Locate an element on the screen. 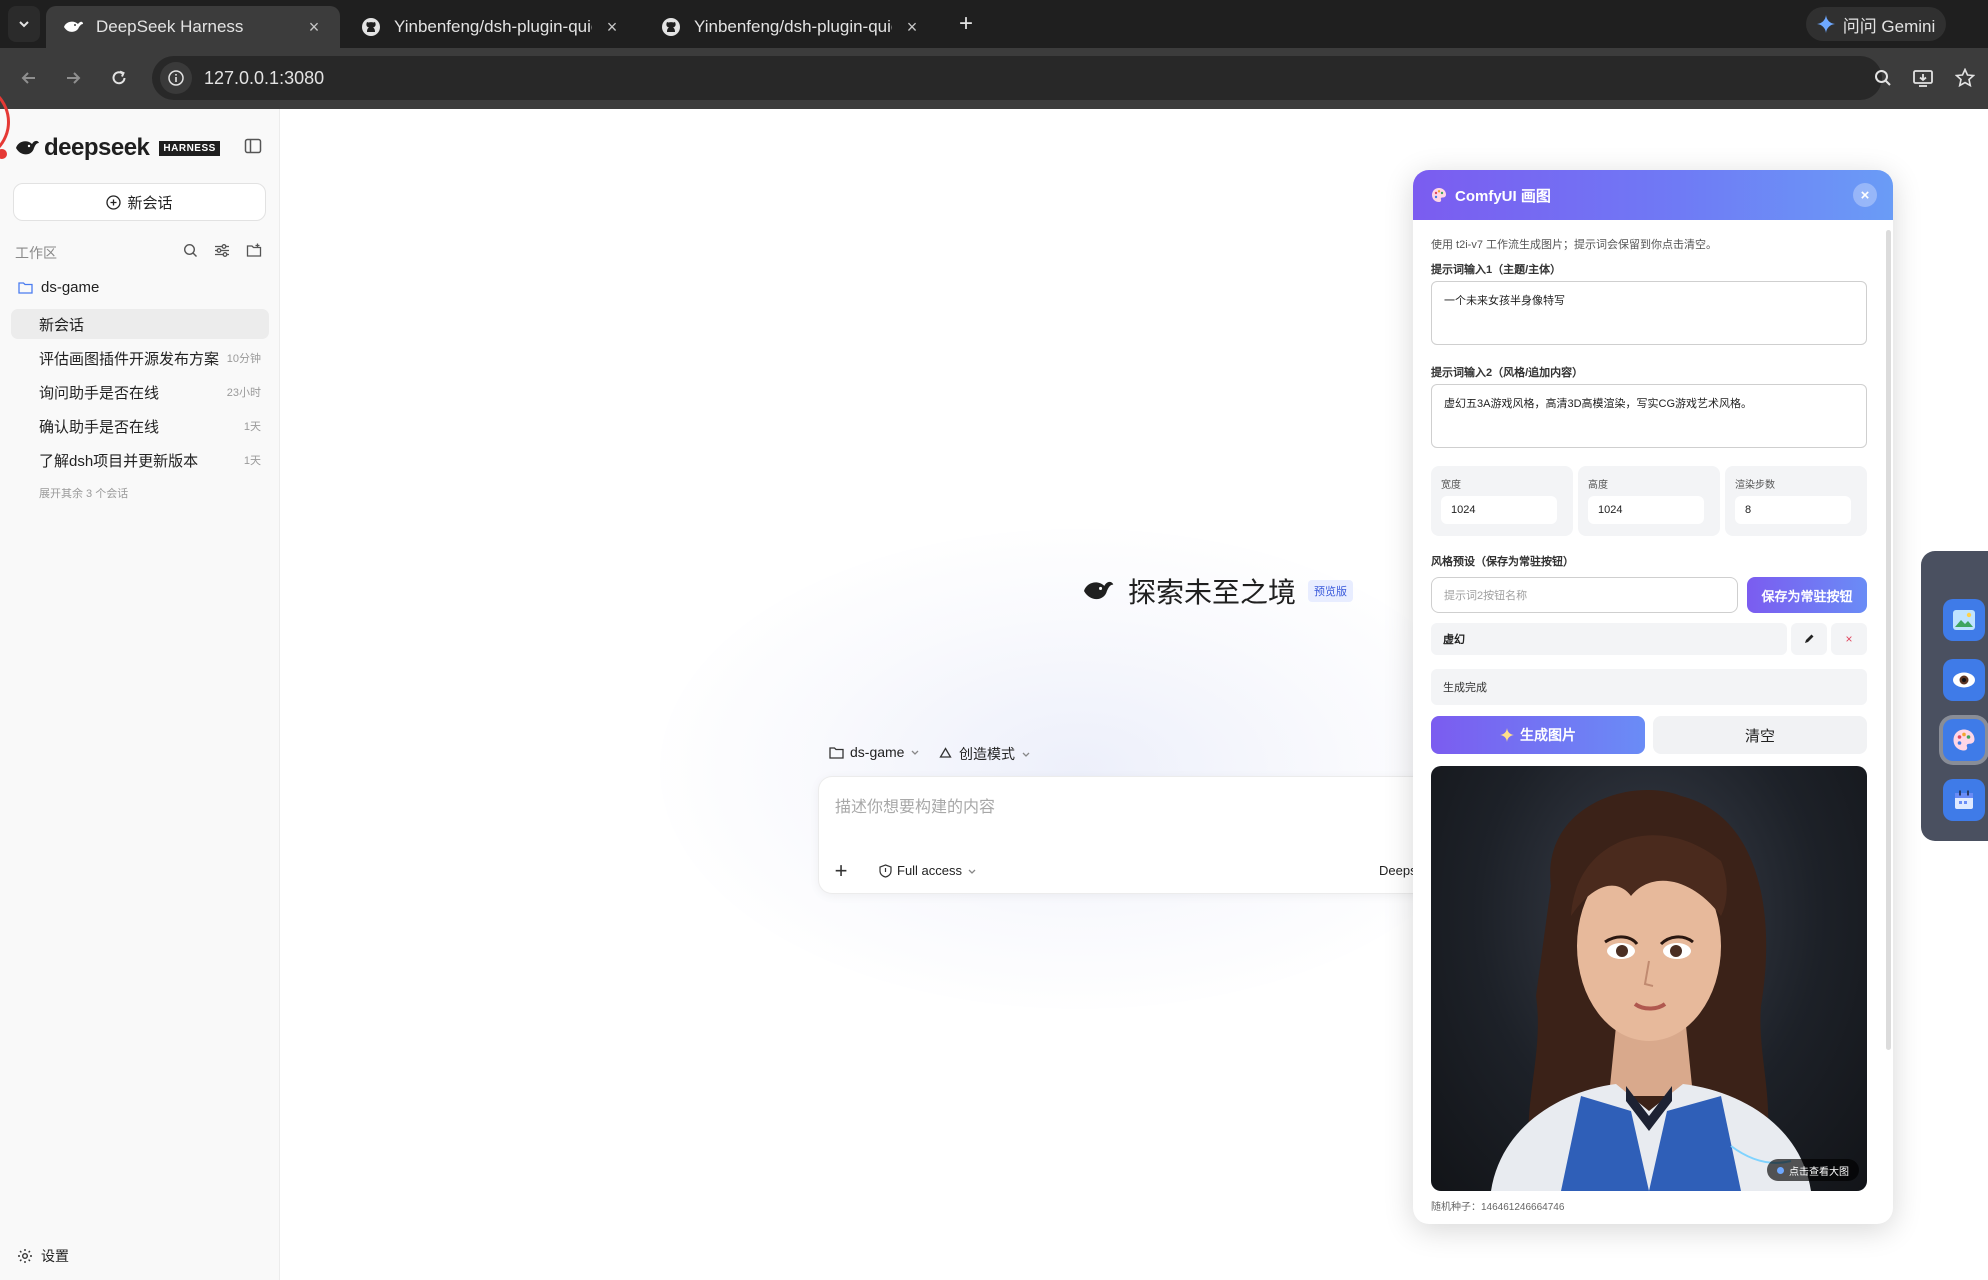 This screenshot has width=1988, height=1280. chevron-down-icon is located at coordinates (24, 24).